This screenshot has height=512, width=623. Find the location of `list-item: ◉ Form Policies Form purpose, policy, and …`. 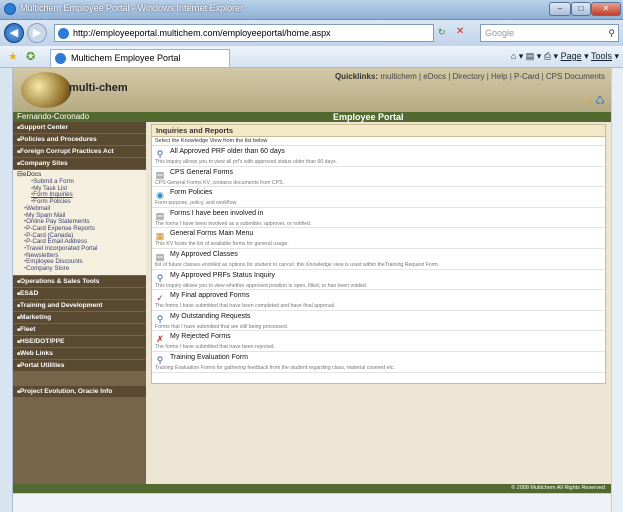

list-item: ◉ Form Policies Form purpose, policy, and … is located at coordinates (378, 197).